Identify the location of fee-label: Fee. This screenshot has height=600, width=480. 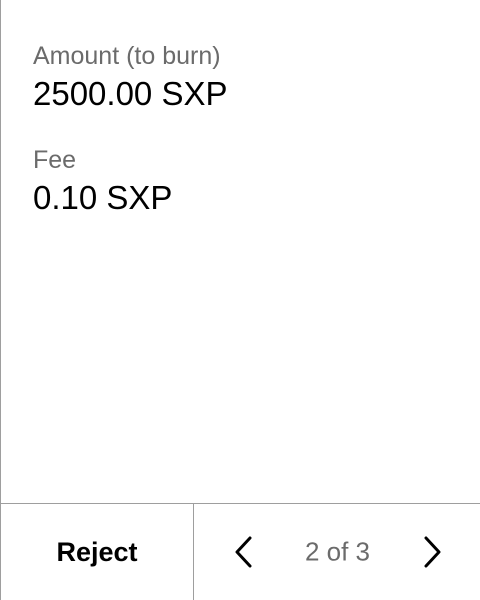
(55, 160).